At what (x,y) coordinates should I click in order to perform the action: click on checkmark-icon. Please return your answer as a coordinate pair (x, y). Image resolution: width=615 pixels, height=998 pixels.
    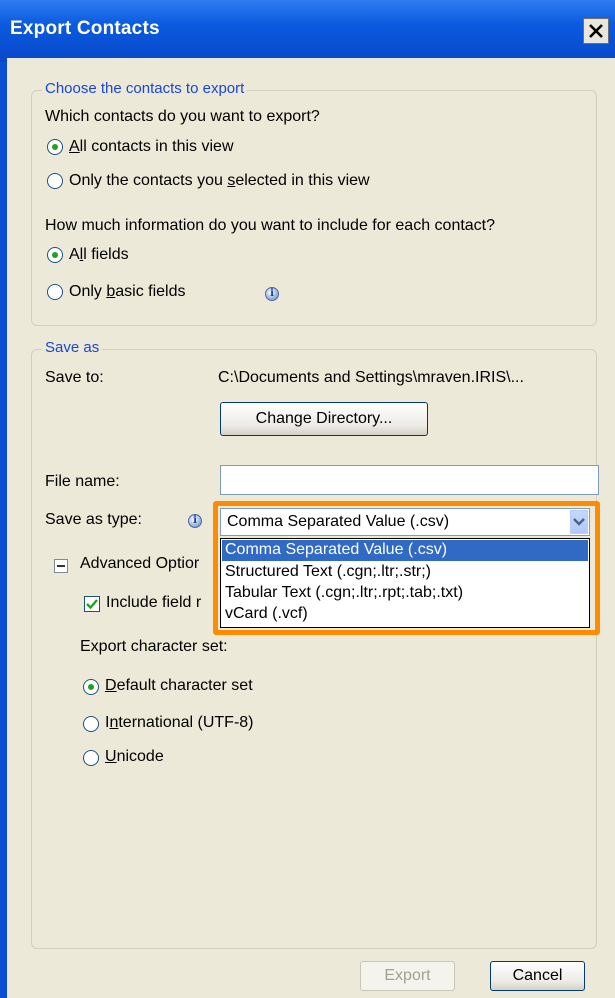
    Looking at the image, I should click on (92, 604).